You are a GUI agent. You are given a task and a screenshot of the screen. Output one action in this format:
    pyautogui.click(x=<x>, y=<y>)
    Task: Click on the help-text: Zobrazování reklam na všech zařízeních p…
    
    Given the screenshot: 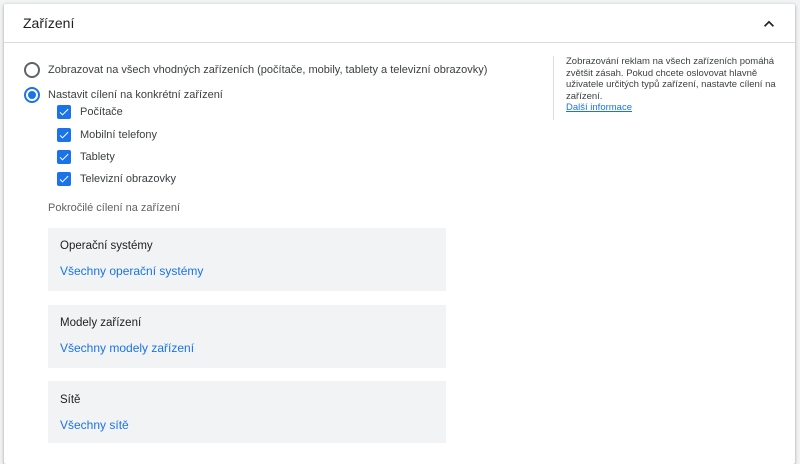 What is the action you would take?
    pyautogui.click(x=671, y=79)
    